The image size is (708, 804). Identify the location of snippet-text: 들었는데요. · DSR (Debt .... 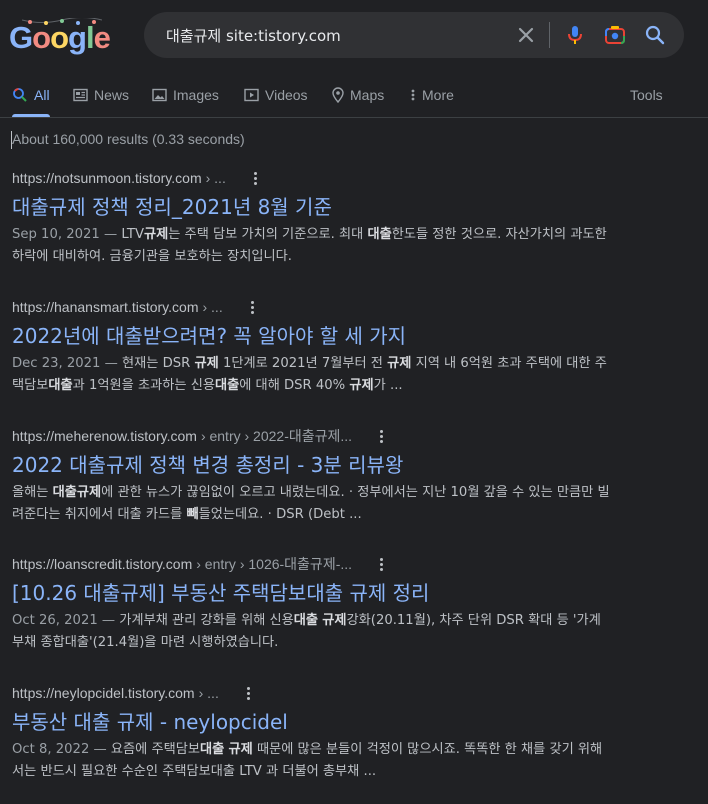
(280, 514).